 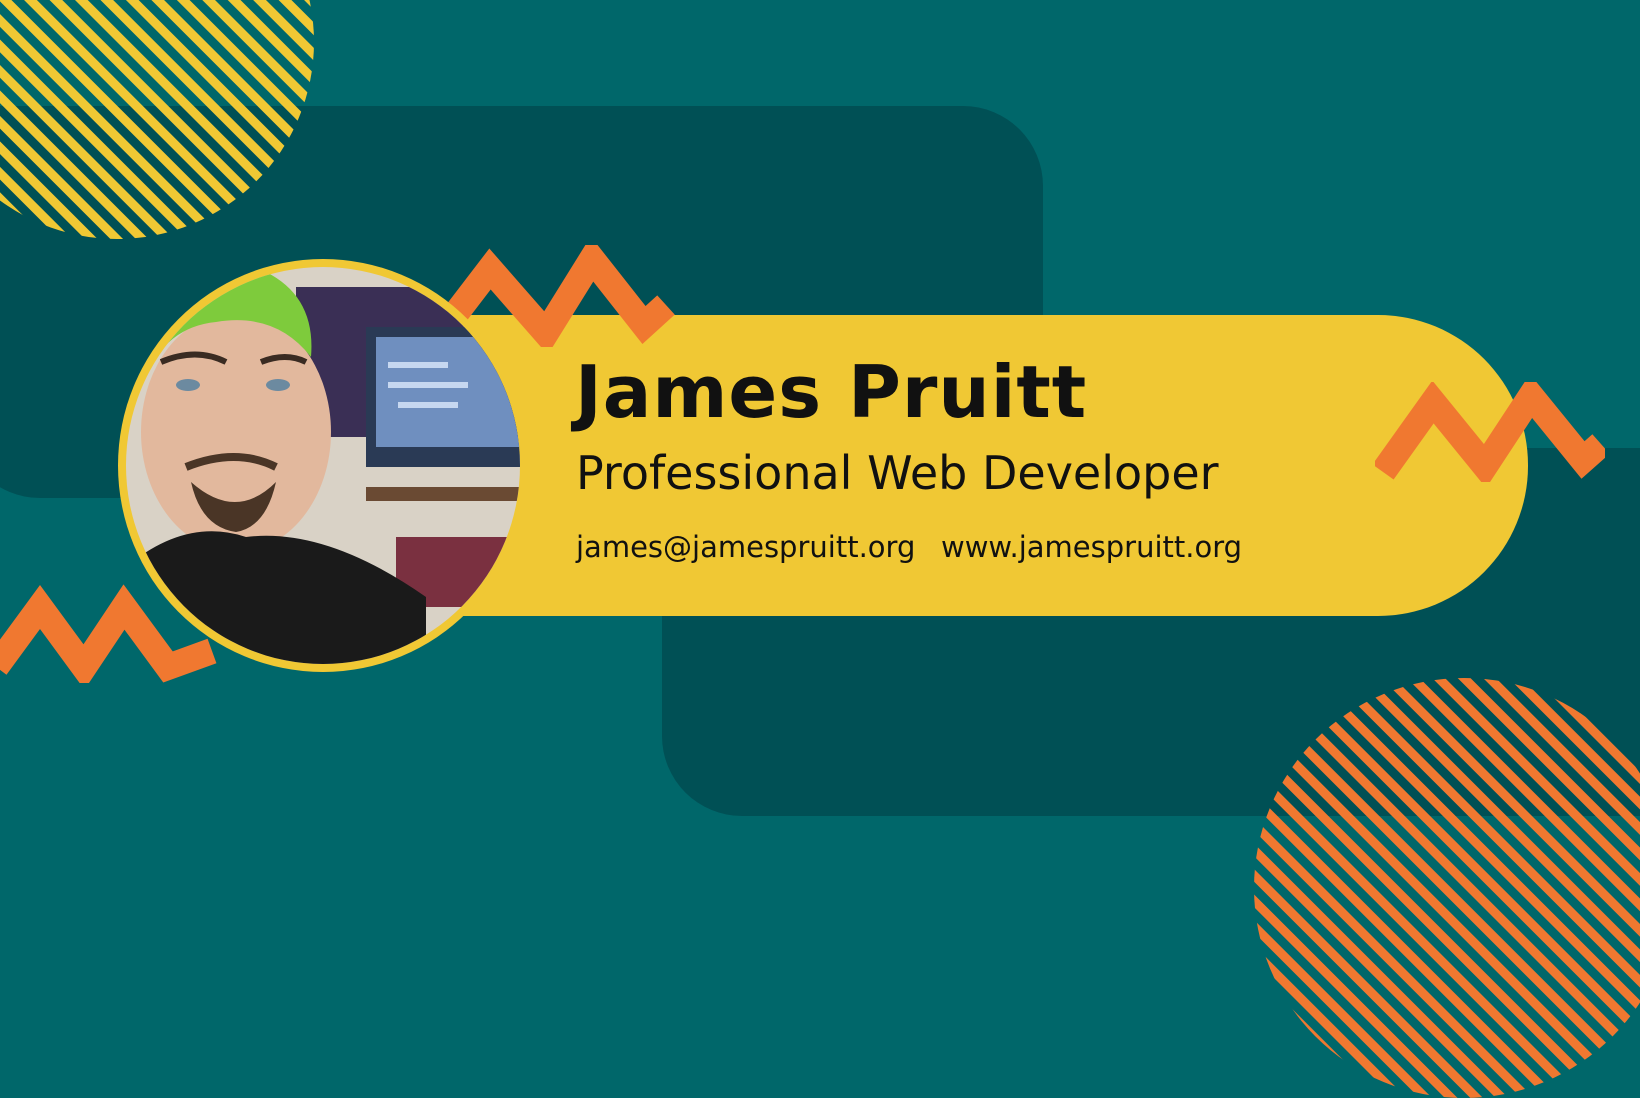 What do you see at coordinates (1091, 547) in the screenshot?
I see `website-link: www.jamespruitt.org` at bounding box center [1091, 547].